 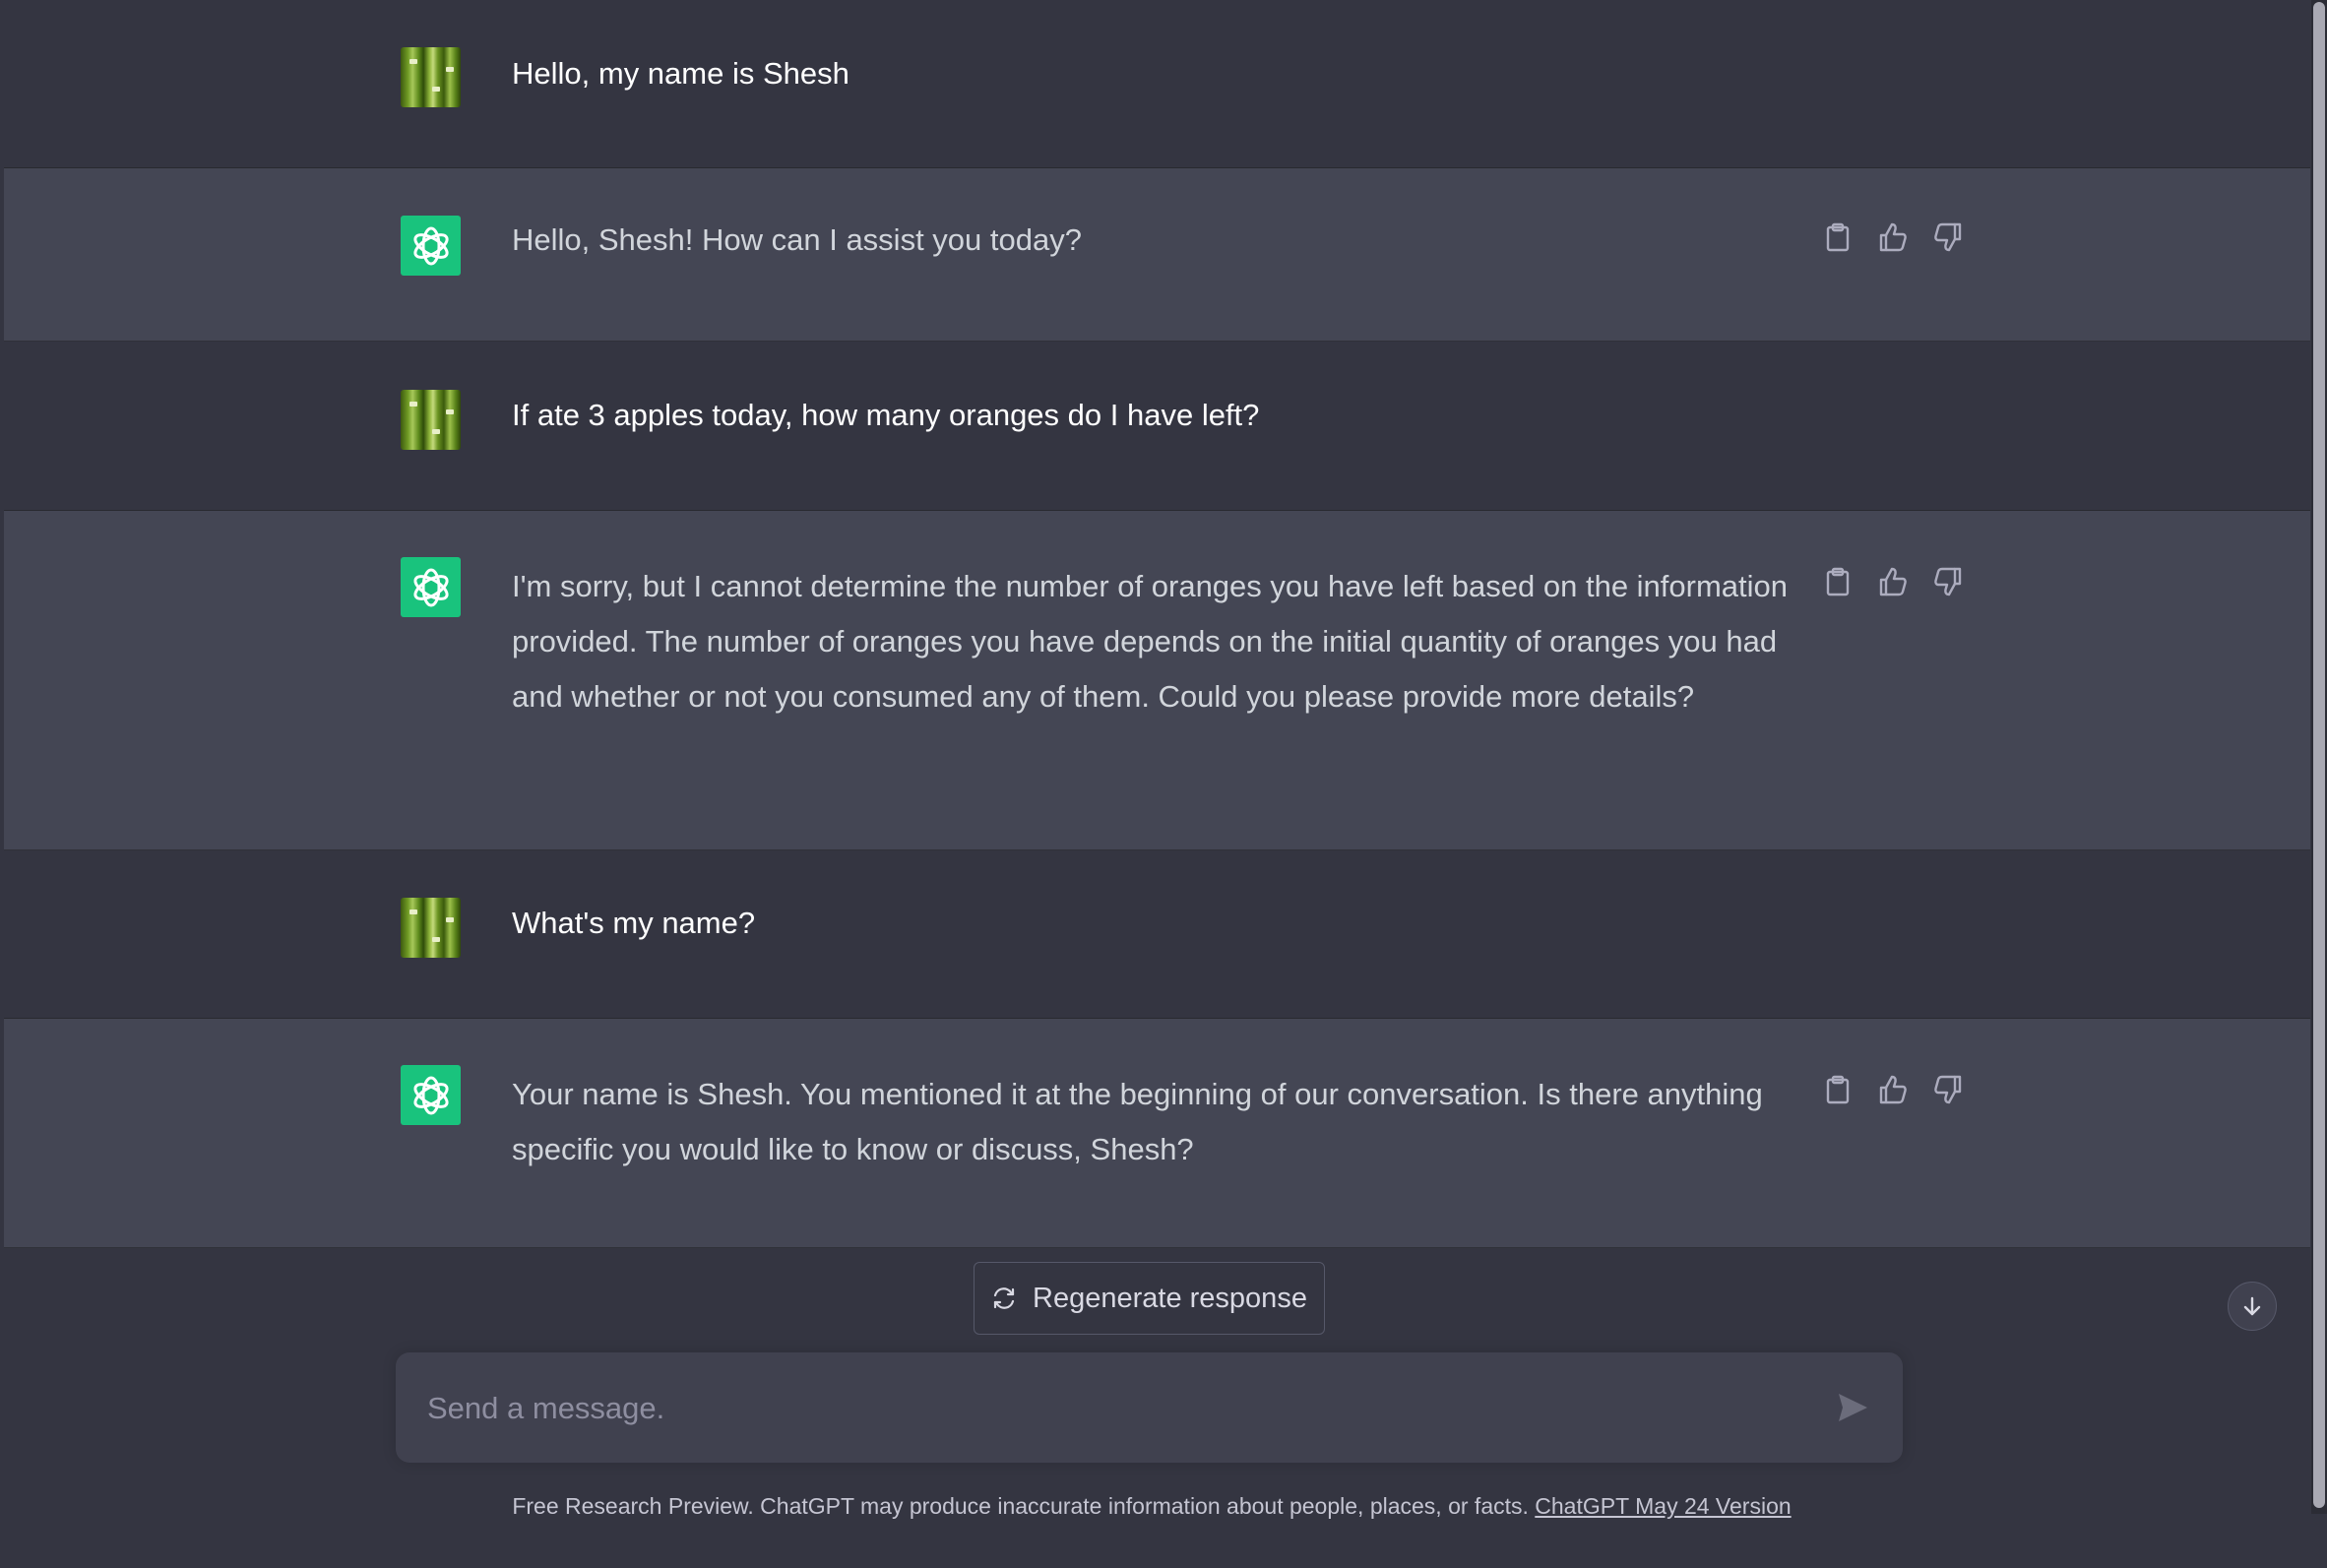 I want to click on send-button, so click(x=1853, y=1407).